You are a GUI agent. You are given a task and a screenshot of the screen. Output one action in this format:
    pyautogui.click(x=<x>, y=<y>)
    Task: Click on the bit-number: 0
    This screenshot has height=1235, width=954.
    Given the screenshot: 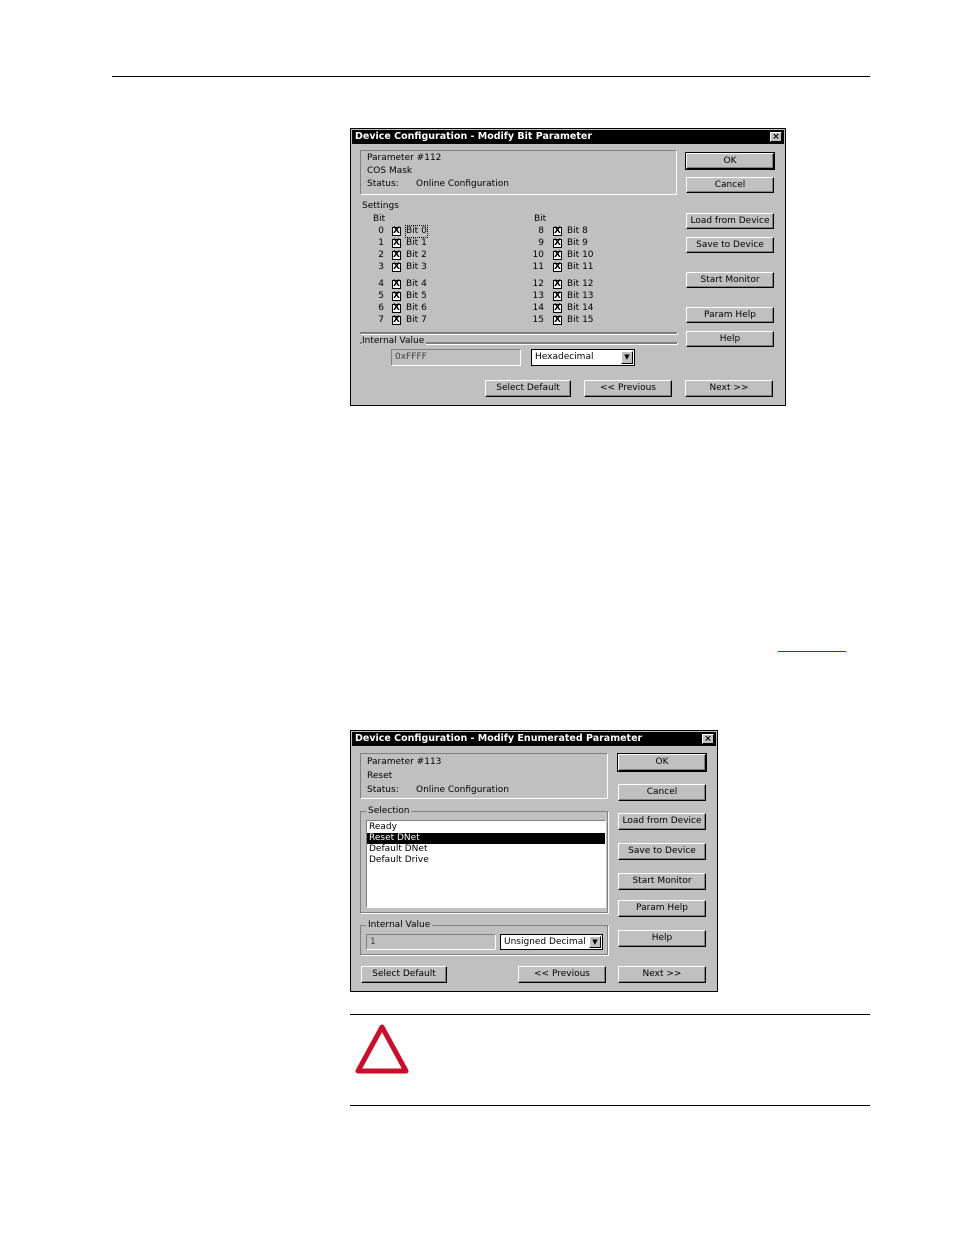 What is the action you would take?
    pyautogui.click(x=381, y=231)
    